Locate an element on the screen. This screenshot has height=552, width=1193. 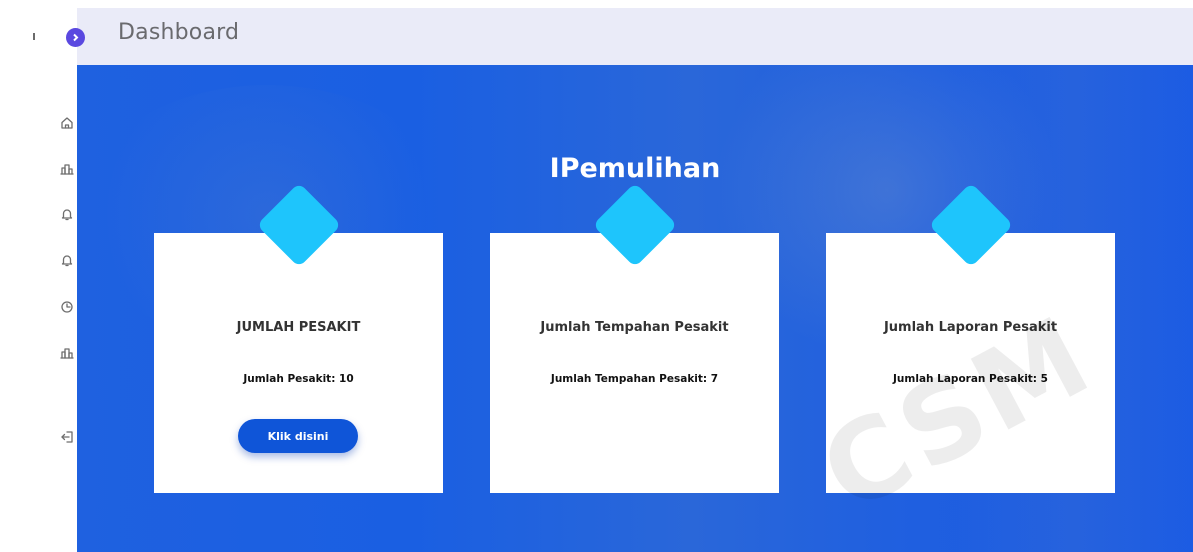
card-count: Jumlah Pesakit: 10 is located at coordinates (298, 379).